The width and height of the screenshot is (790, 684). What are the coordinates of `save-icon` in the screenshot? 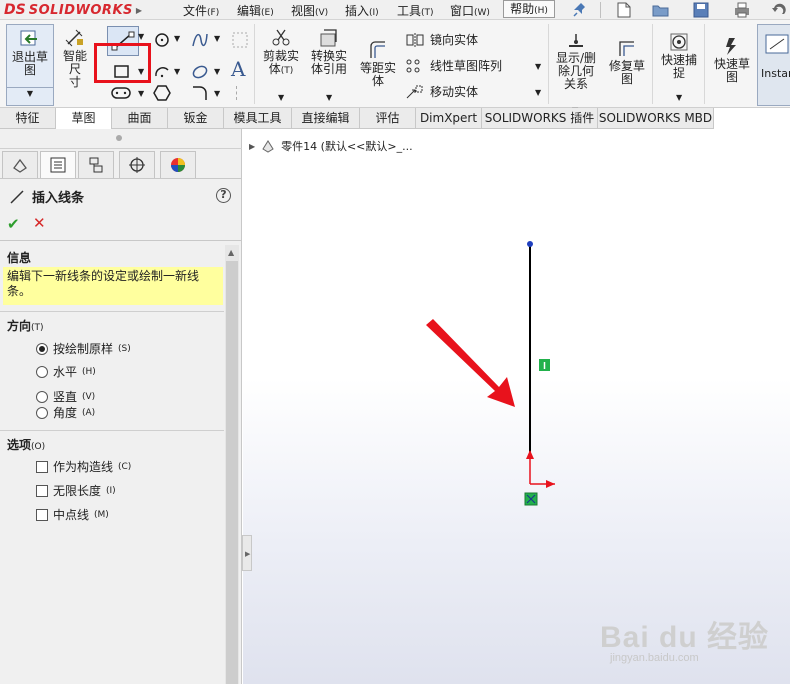 It's located at (701, 10).